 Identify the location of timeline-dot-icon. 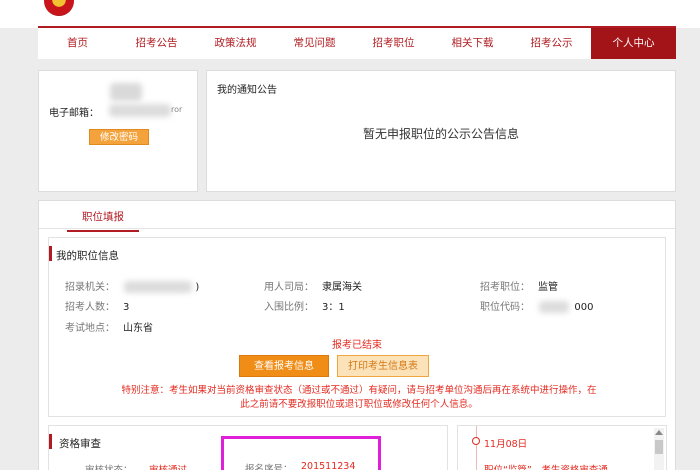
(476, 441).